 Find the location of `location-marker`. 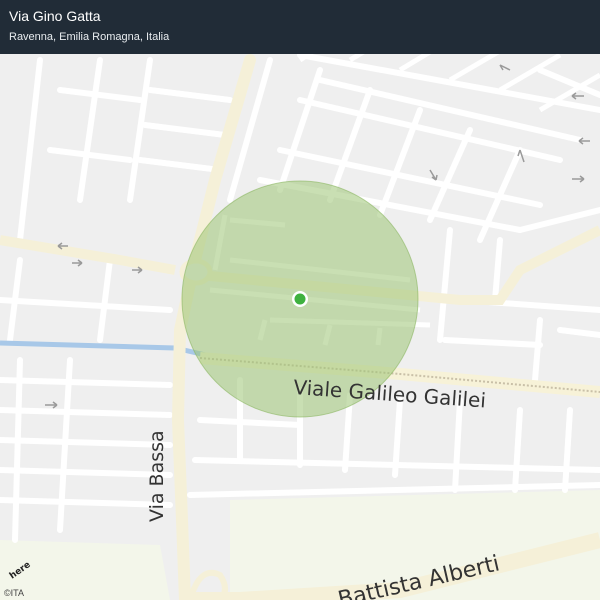

location-marker is located at coordinates (300, 299).